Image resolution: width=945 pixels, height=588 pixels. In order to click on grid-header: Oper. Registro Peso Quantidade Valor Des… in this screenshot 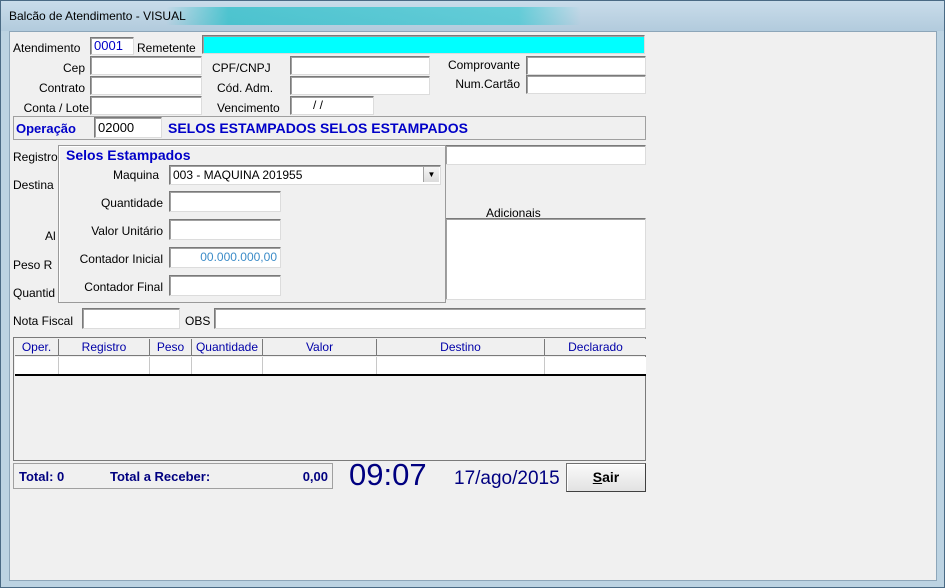, I will do `click(330, 347)`.